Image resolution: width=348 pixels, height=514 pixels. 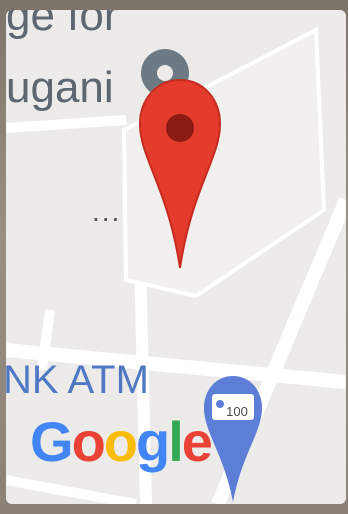 I want to click on atm-badge-value: 100, so click(x=237, y=411).